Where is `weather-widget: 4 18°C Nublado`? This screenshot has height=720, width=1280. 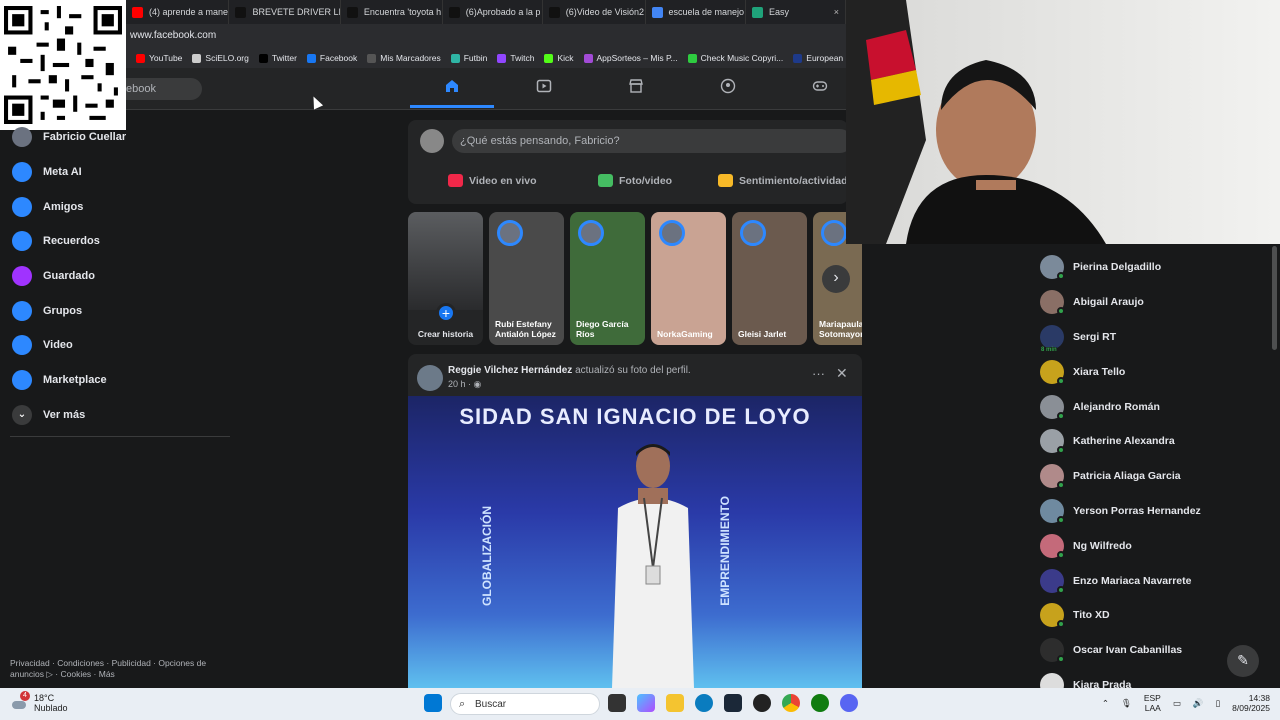
weather-widget: 4 18°C Nublado is located at coordinates (40, 702).